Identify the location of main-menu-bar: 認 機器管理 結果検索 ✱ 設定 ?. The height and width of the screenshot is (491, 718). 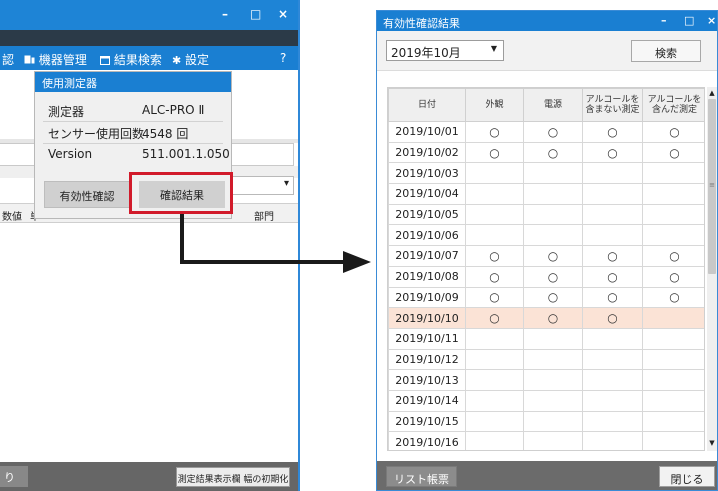
(149, 58).